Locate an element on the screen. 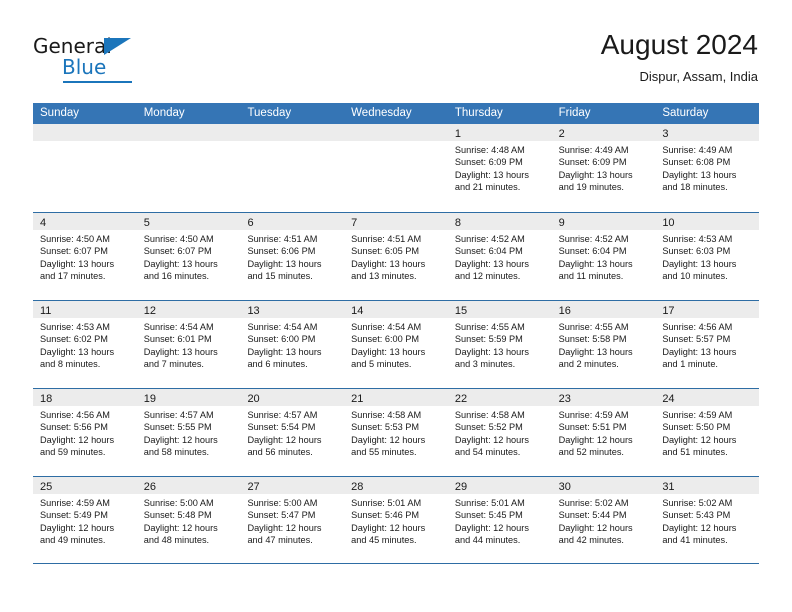 The image size is (792, 612). day-number-band: 13 is located at coordinates (292, 309).